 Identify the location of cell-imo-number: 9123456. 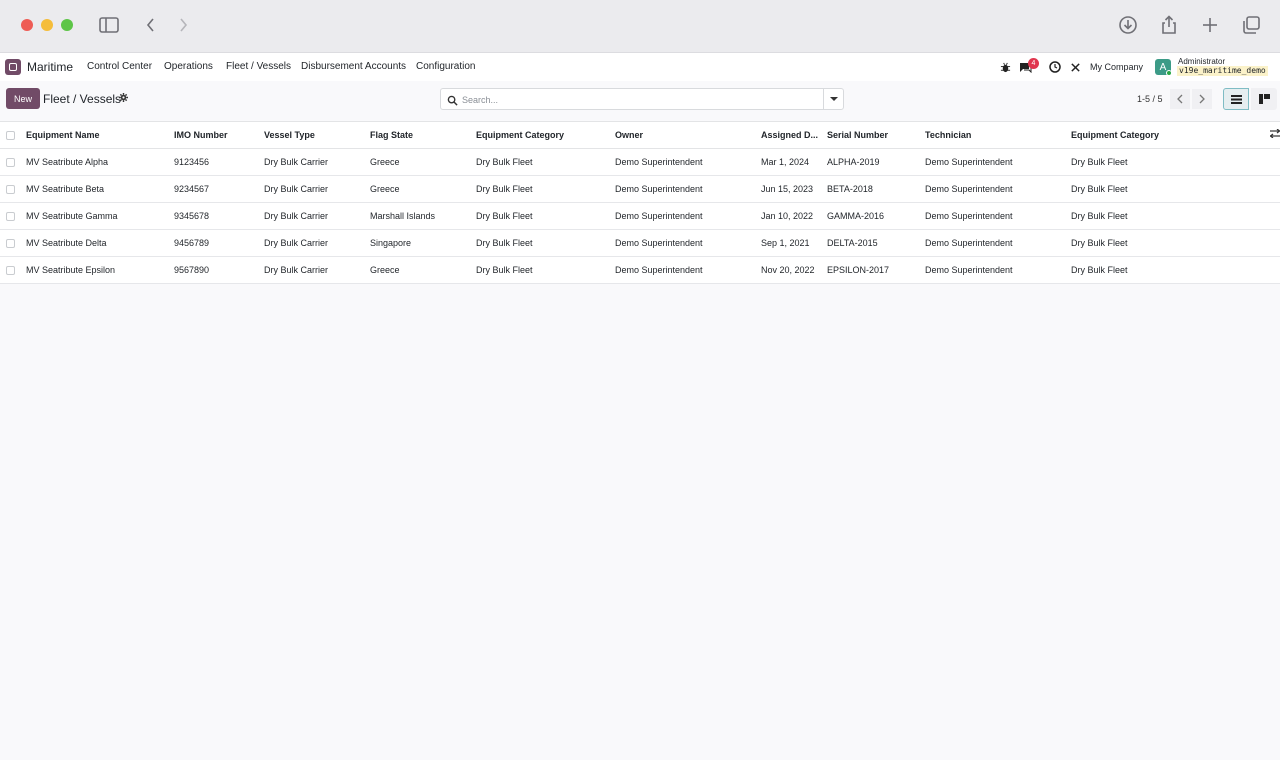
(219, 162).